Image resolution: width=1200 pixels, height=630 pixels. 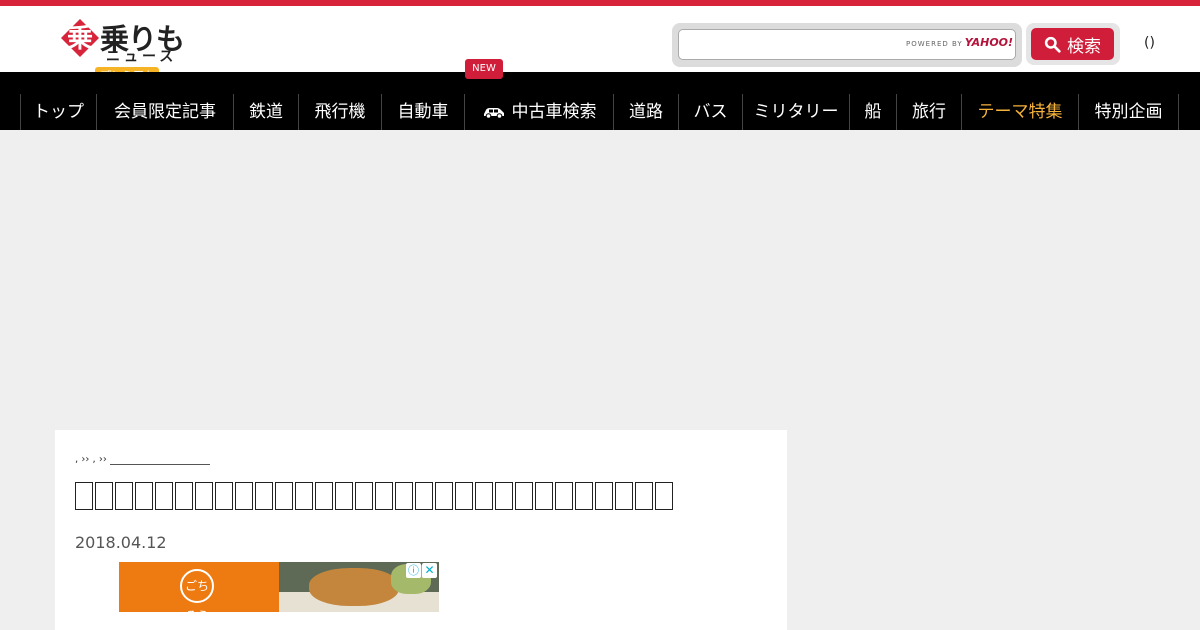 I want to click on article-title, so click(x=385, y=500).